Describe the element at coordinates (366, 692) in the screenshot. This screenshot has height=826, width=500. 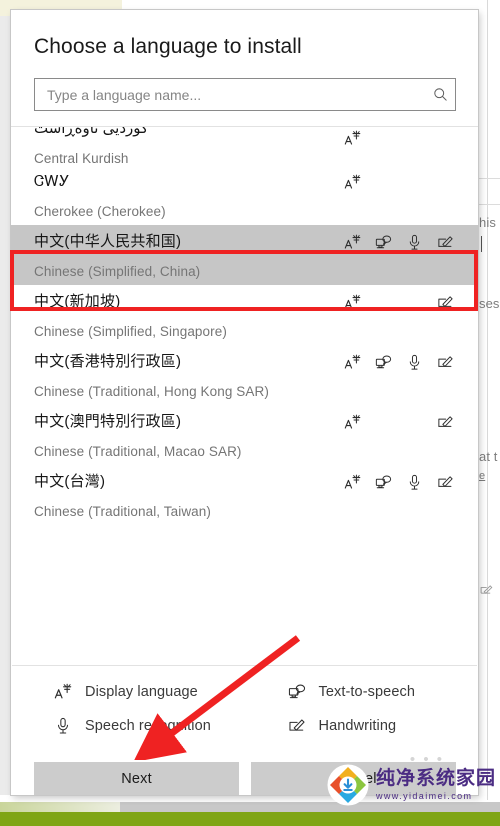
I see `legend-item-label: Text-to-speech` at that location.